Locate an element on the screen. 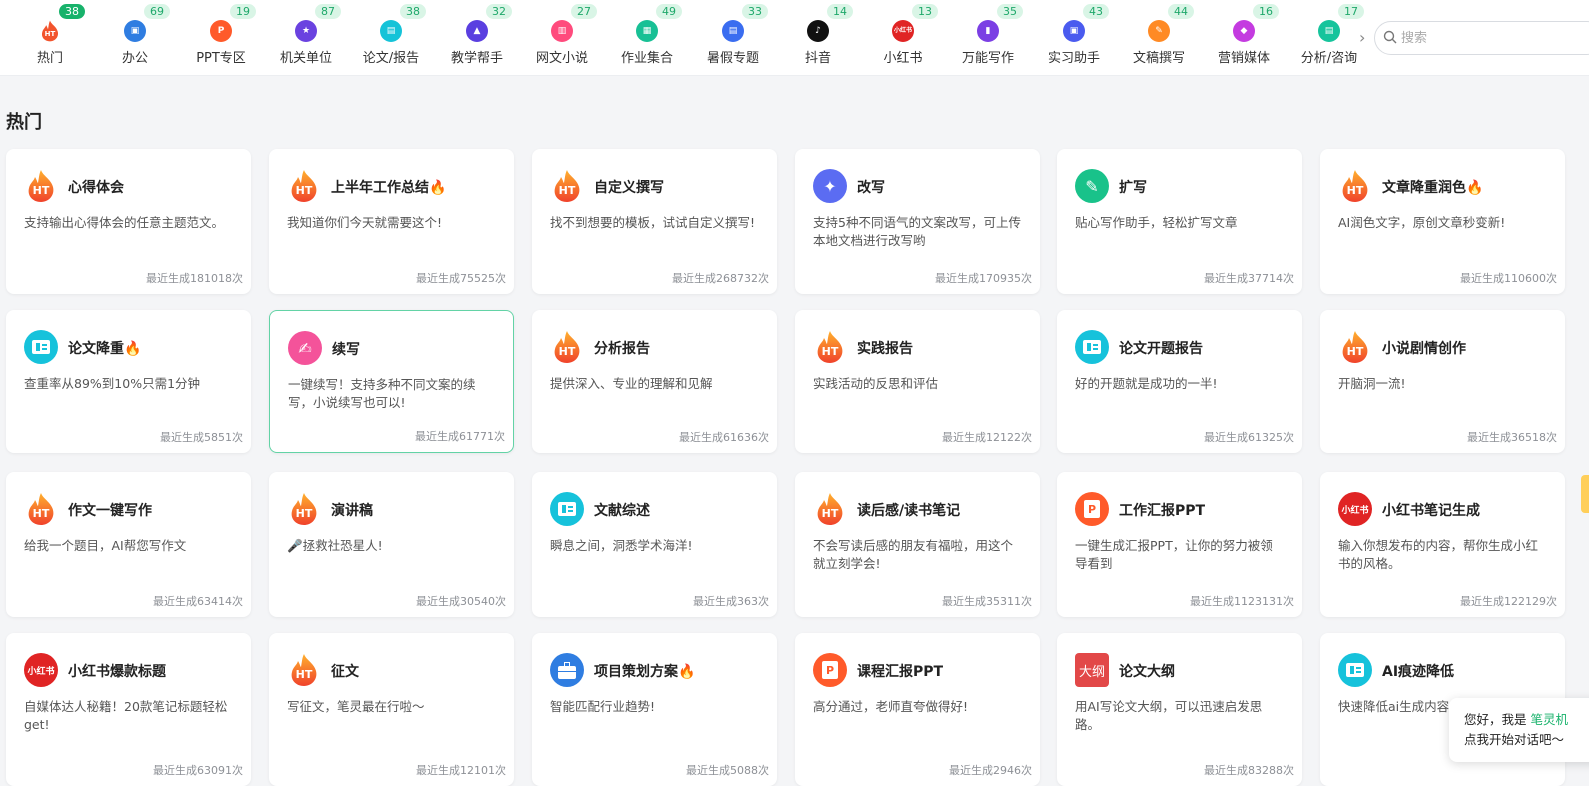 This screenshot has height=786, width=1589. template-card: ✍ 续写 一键续写！支持多种不同文案的续写，小说续写也可以! 最近生成61771次 is located at coordinates (391, 381).